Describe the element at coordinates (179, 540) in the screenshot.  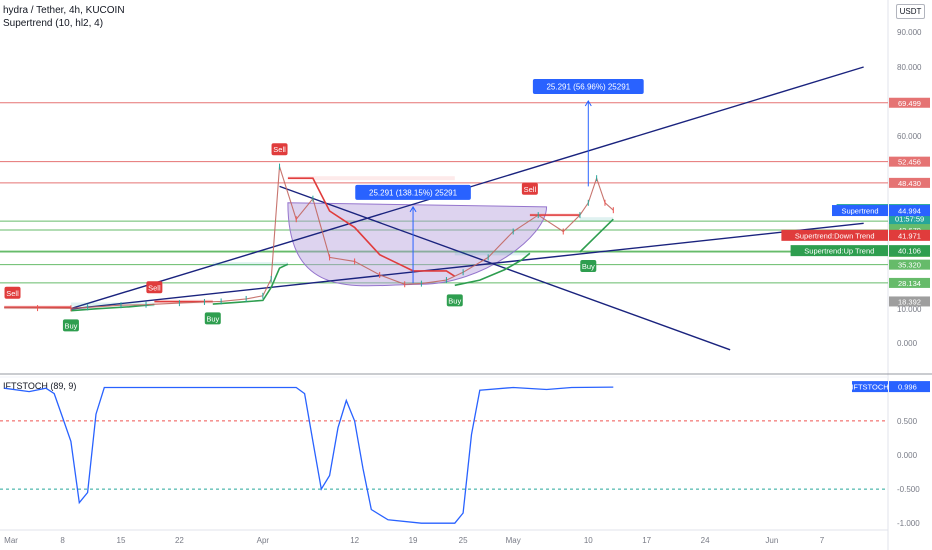
I see `x-tick-label: 22` at that location.